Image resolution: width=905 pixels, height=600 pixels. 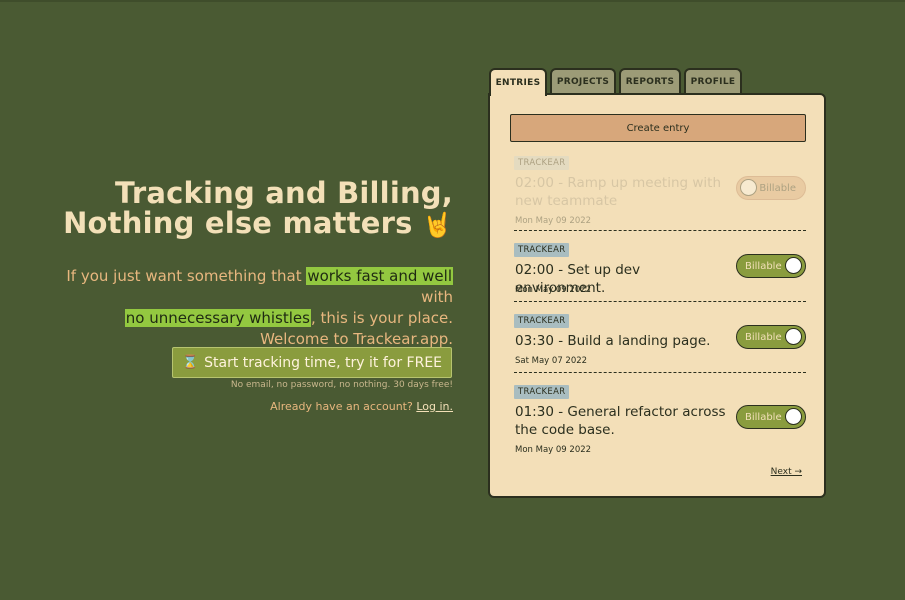 What do you see at coordinates (217, 318) in the screenshot?
I see `desc-highlight-2: no unnecessary whistles` at bounding box center [217, 318].